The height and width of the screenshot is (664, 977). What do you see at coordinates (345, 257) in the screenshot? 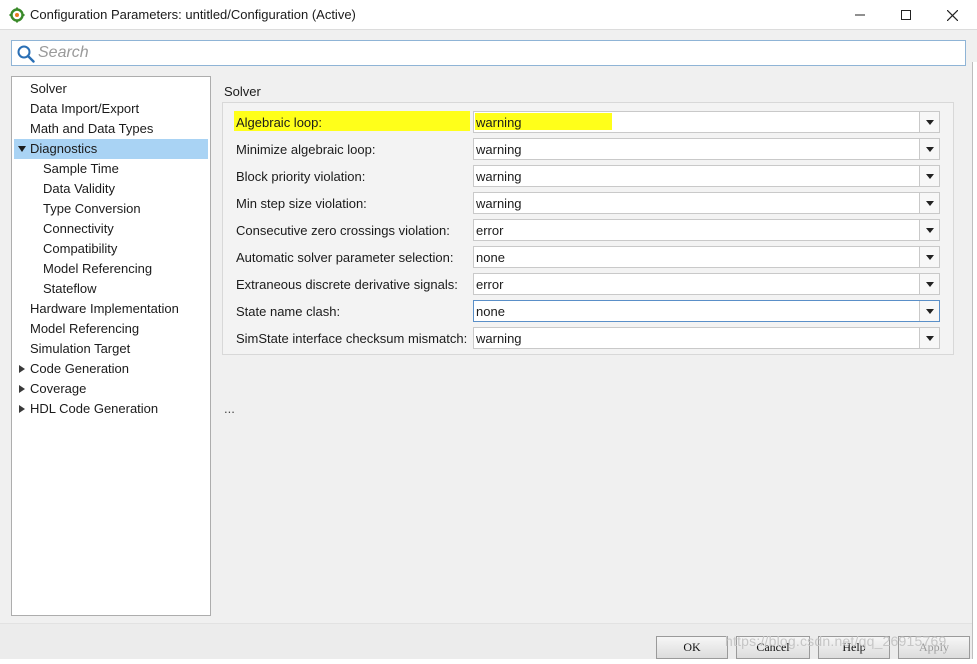
I see `parameter-label: Automatic solver parameter selection:` at bounding box center [345, 257].